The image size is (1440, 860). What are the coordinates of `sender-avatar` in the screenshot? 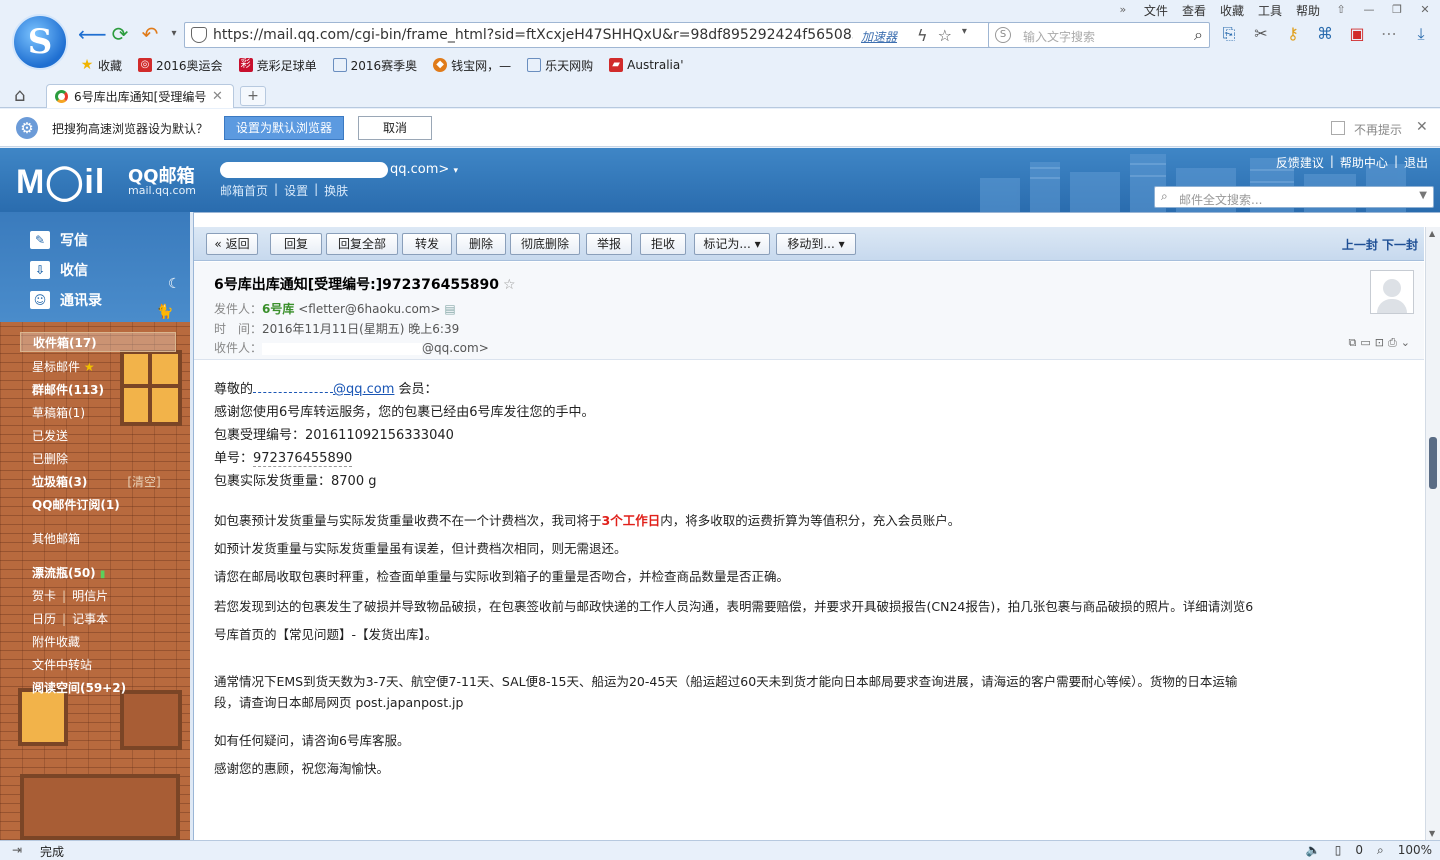 It's located at (1392, 292).